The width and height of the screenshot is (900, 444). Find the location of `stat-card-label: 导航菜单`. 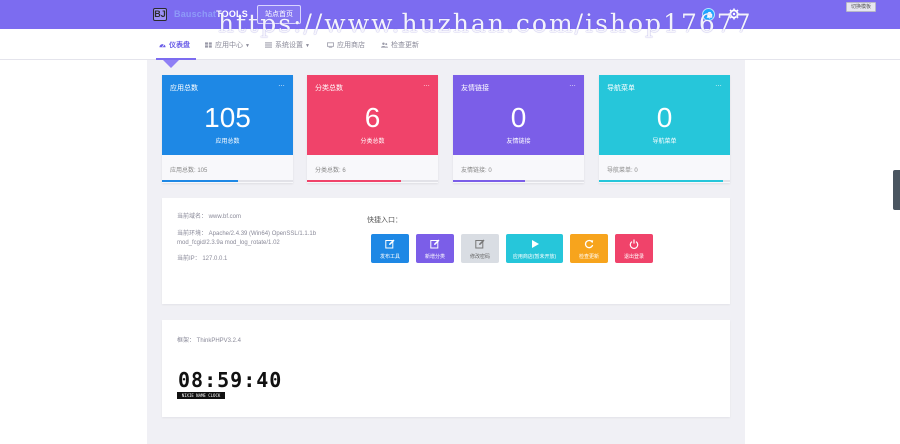

stat-card-label: 导航菜单 is located at coordinates (621, 88).